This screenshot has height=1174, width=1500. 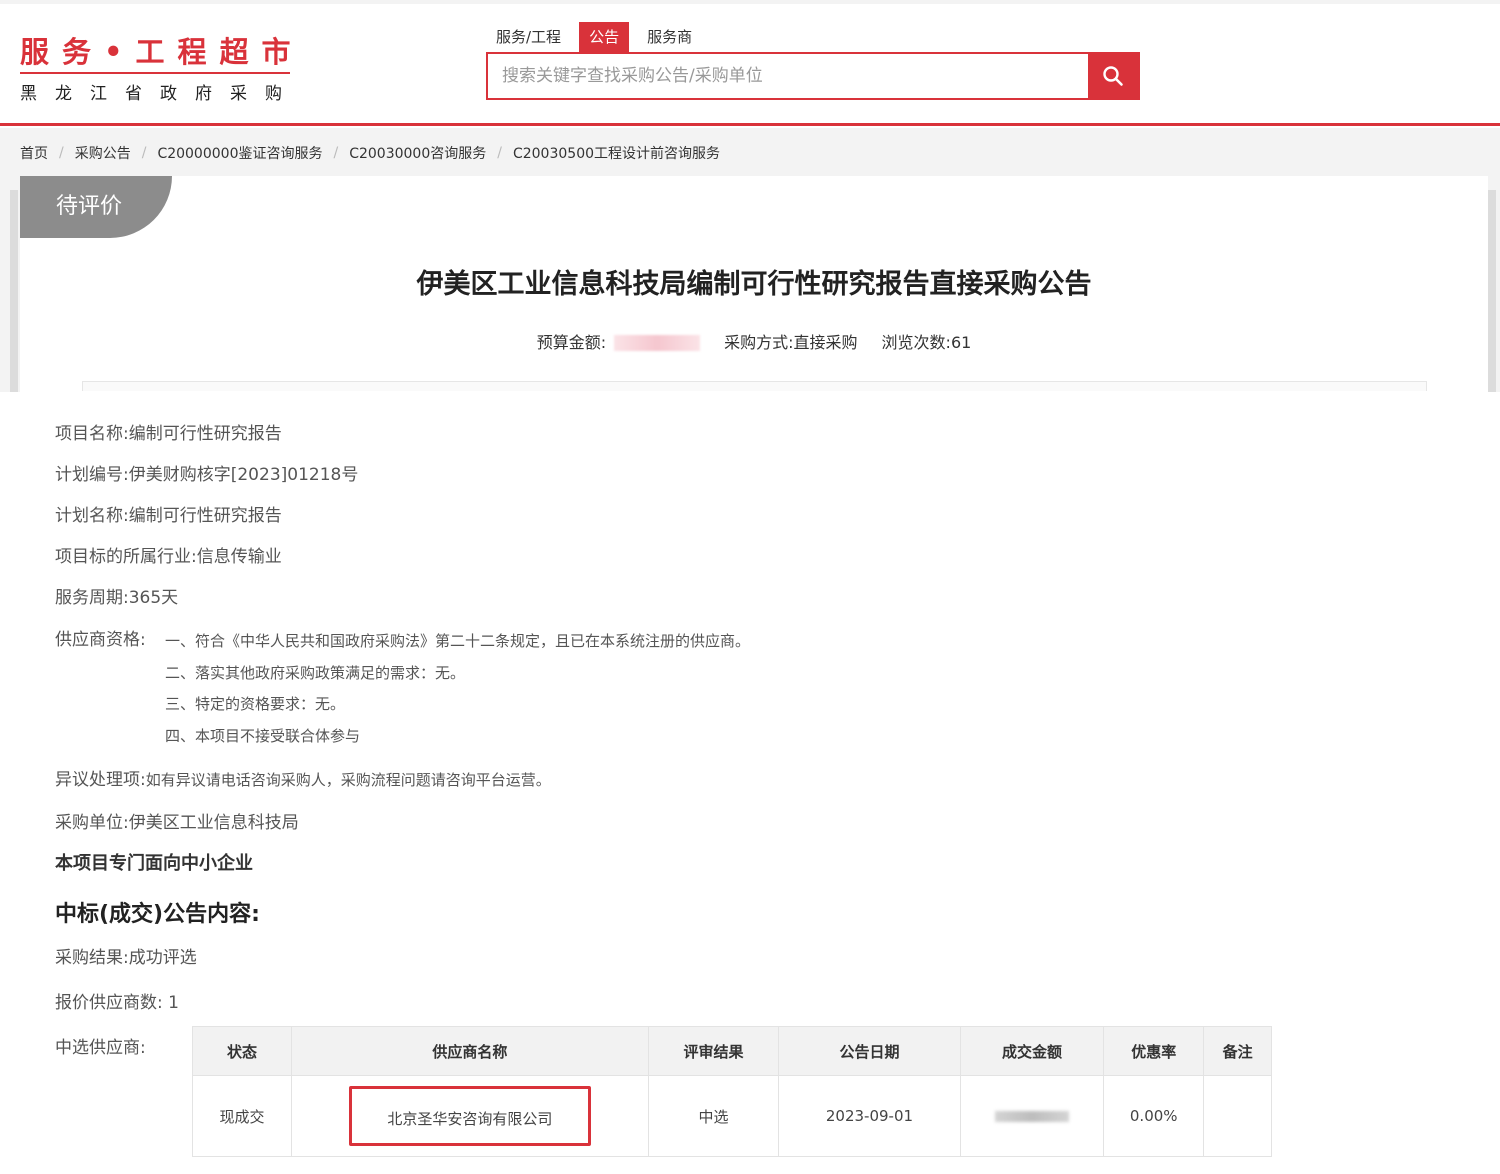 What do you see at coordinates (92, 516) in the screenshot?
I see `detail-label: 计划名称:` at bounding box center [92, 516].